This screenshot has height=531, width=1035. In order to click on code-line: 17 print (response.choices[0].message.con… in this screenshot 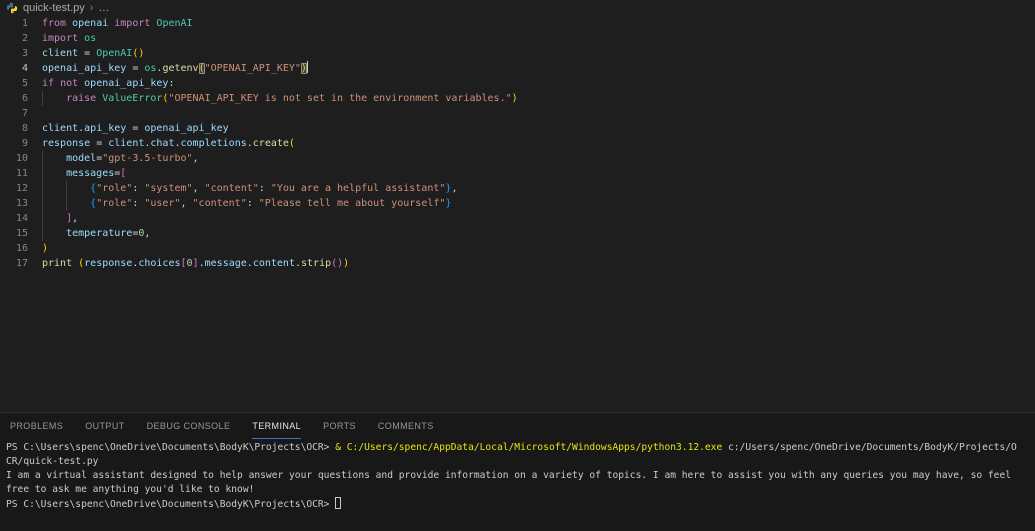, I will do `click(517, 263)`.